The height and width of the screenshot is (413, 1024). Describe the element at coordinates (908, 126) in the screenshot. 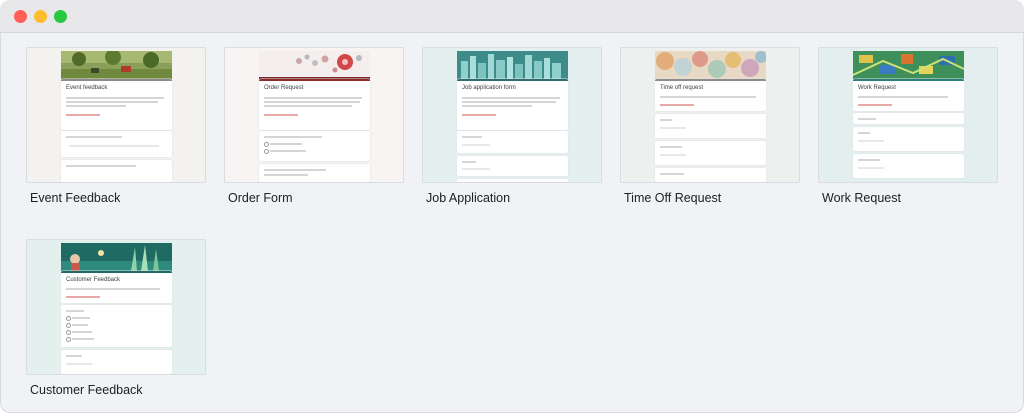

I see `template-work-request: Work Request Work Request` at that location.